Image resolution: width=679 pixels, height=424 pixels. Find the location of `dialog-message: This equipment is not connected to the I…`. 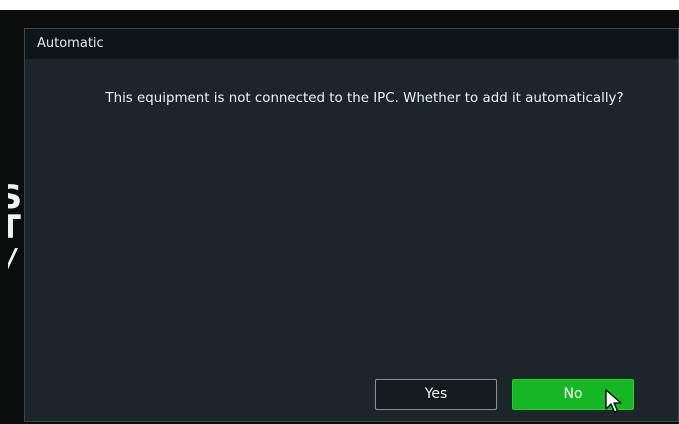

dialog-message: This equipment is not connected to the I… is located at coordinates (364, 98).